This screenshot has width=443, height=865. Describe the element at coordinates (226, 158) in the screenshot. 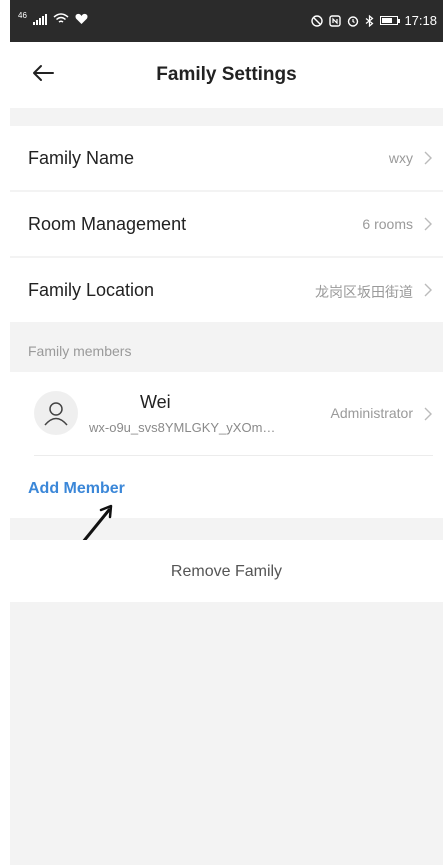

I see `family-name-row: Family Name wxy` at that location.